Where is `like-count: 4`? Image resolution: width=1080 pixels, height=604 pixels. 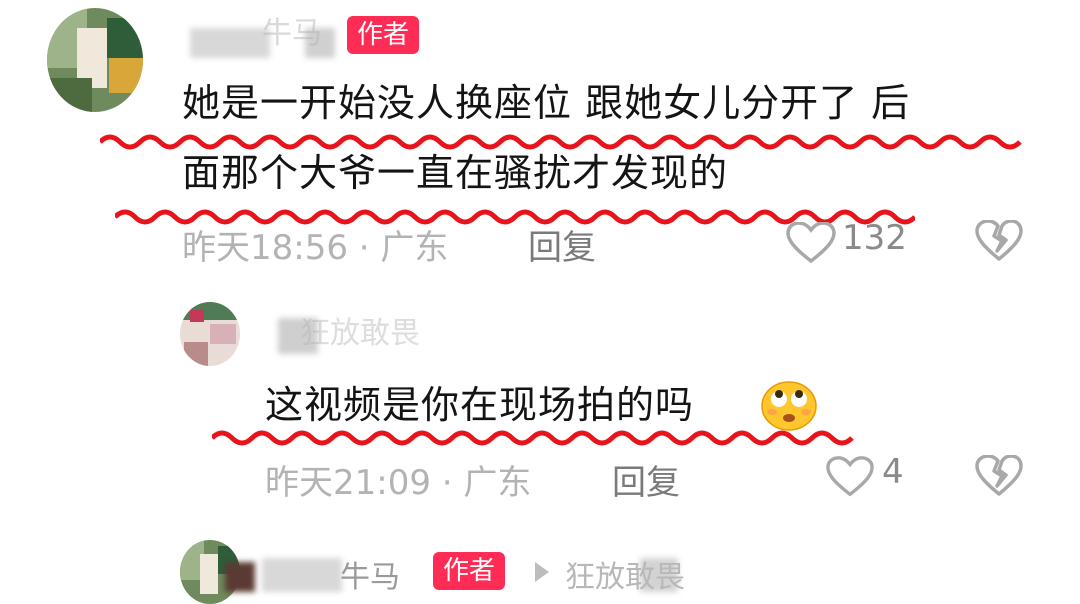 like-count: 4 is located at coordinates (893, 472).